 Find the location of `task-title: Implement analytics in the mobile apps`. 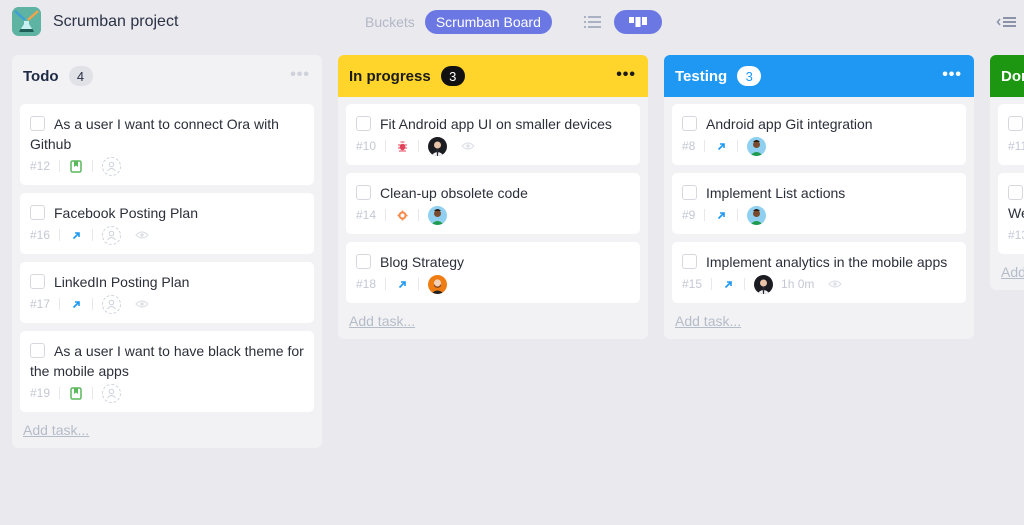

task-title: Implement analytics in the mobile apps is located at coordinates (827, 262).